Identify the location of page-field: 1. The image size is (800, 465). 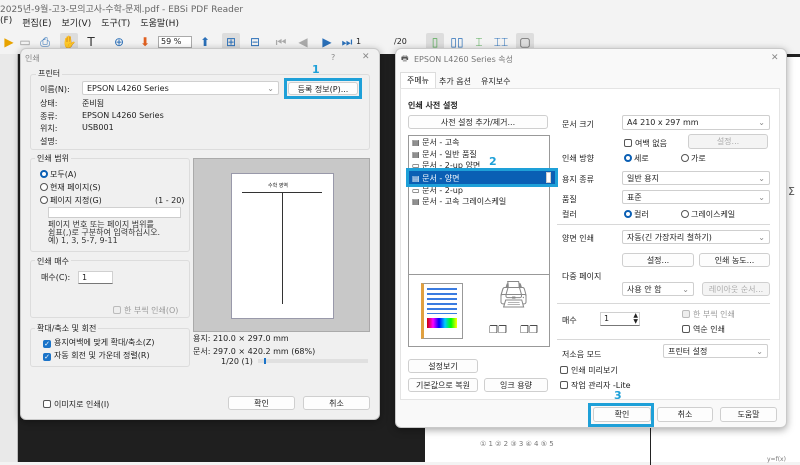
(358, 41).